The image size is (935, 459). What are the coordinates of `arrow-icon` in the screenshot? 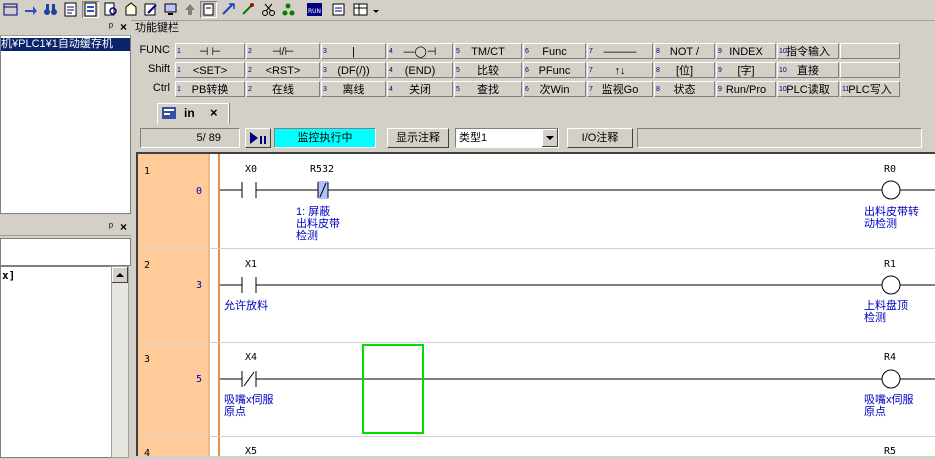 It's located at (30, 9).